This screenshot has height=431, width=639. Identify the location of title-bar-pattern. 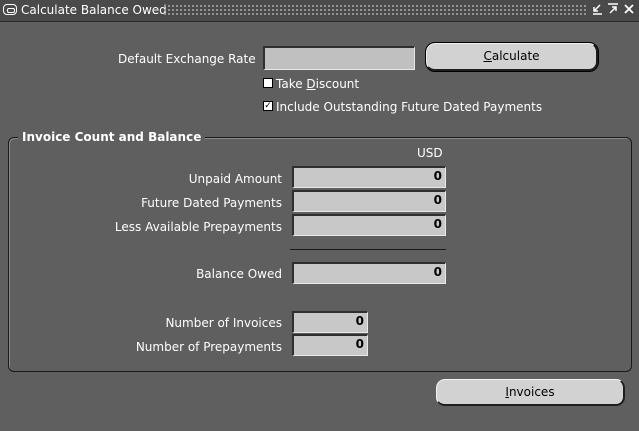
(374, 10).